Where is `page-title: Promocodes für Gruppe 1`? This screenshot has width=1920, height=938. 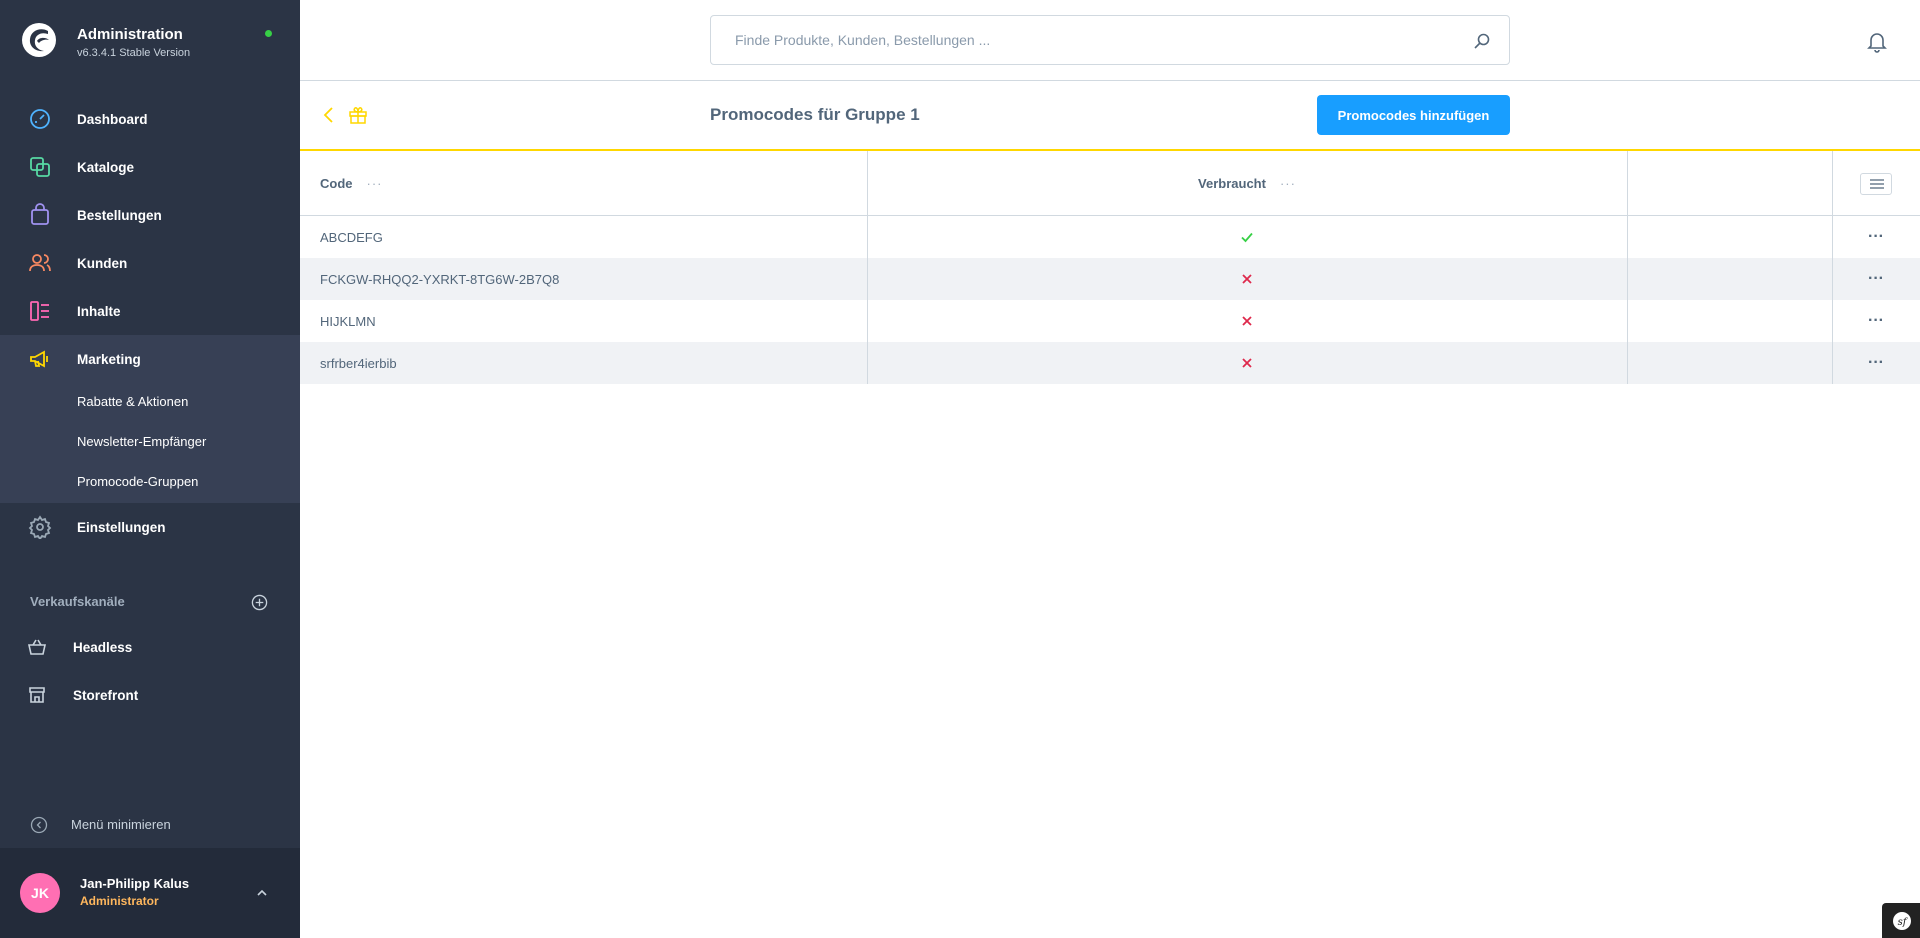
page-title: Promocodes für Gruppe 1 is located at coordinates (815, 114).